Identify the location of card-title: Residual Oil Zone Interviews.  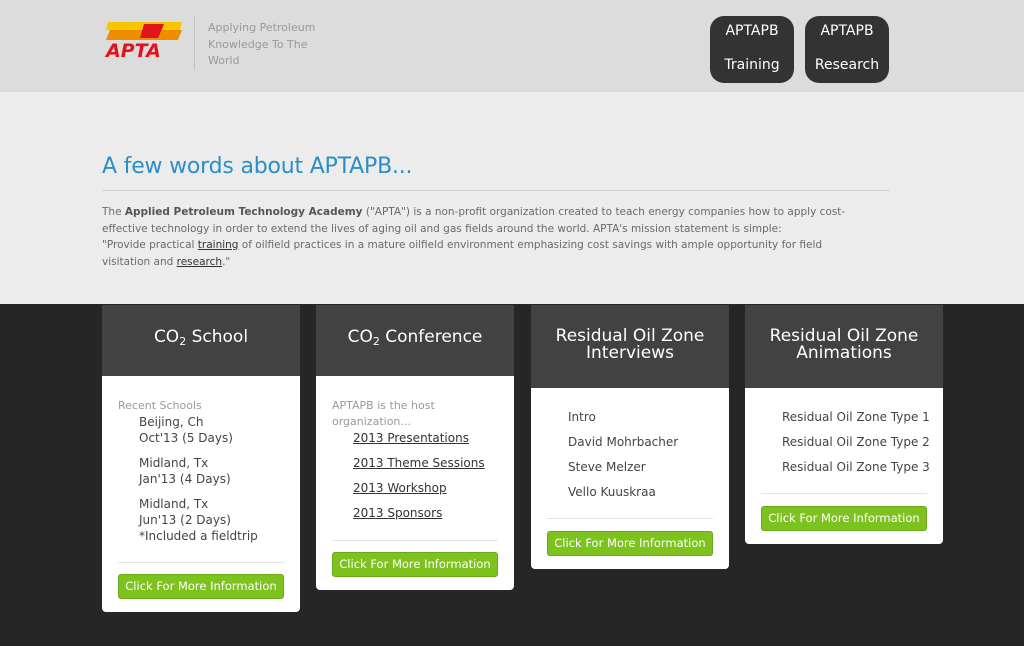
(630, 346).